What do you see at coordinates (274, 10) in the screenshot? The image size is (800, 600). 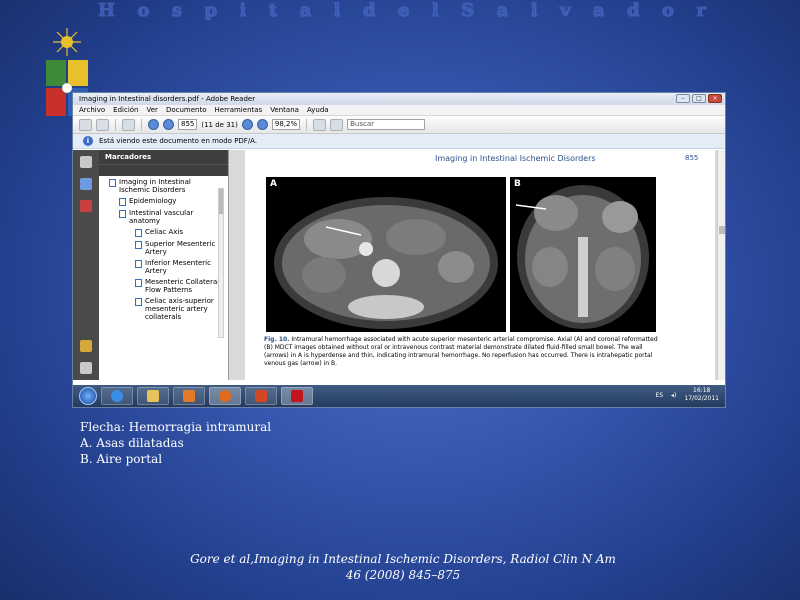 I see `title-letter: t` at bounding box center [274, 10].